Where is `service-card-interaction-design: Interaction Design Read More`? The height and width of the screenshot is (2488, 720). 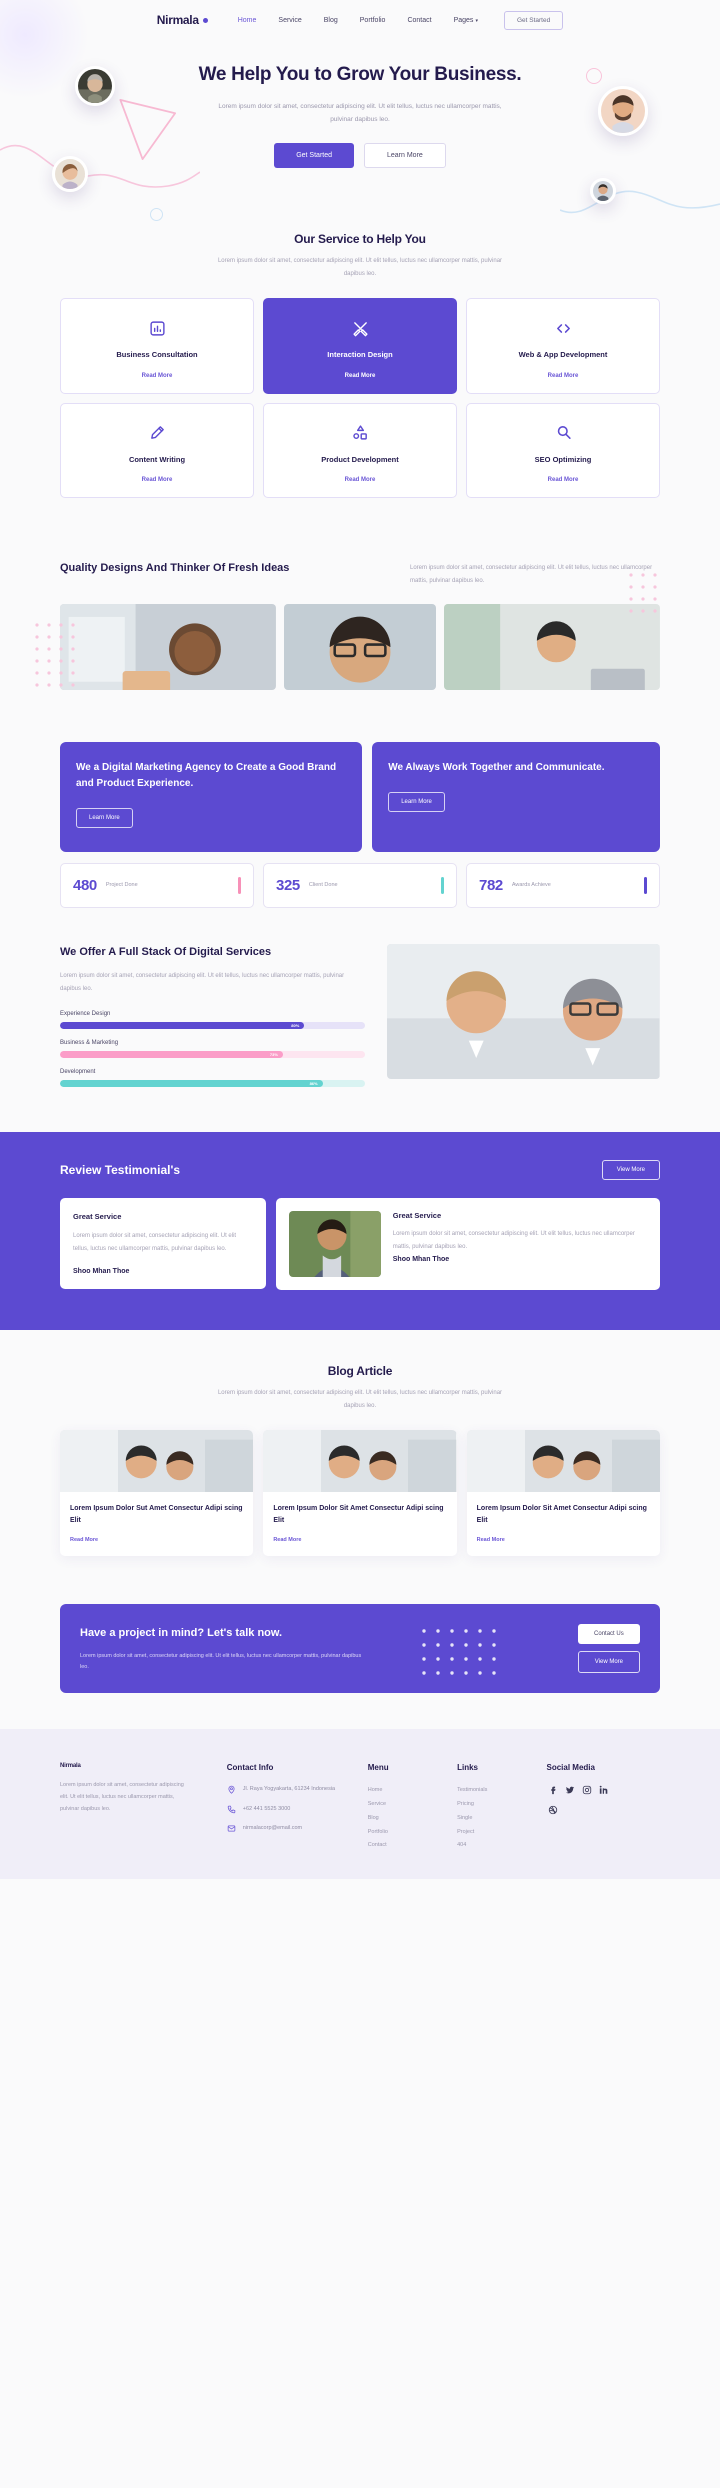 service-card-interaction-design: Interaction Design Read More is located at coordinates (360, 346).